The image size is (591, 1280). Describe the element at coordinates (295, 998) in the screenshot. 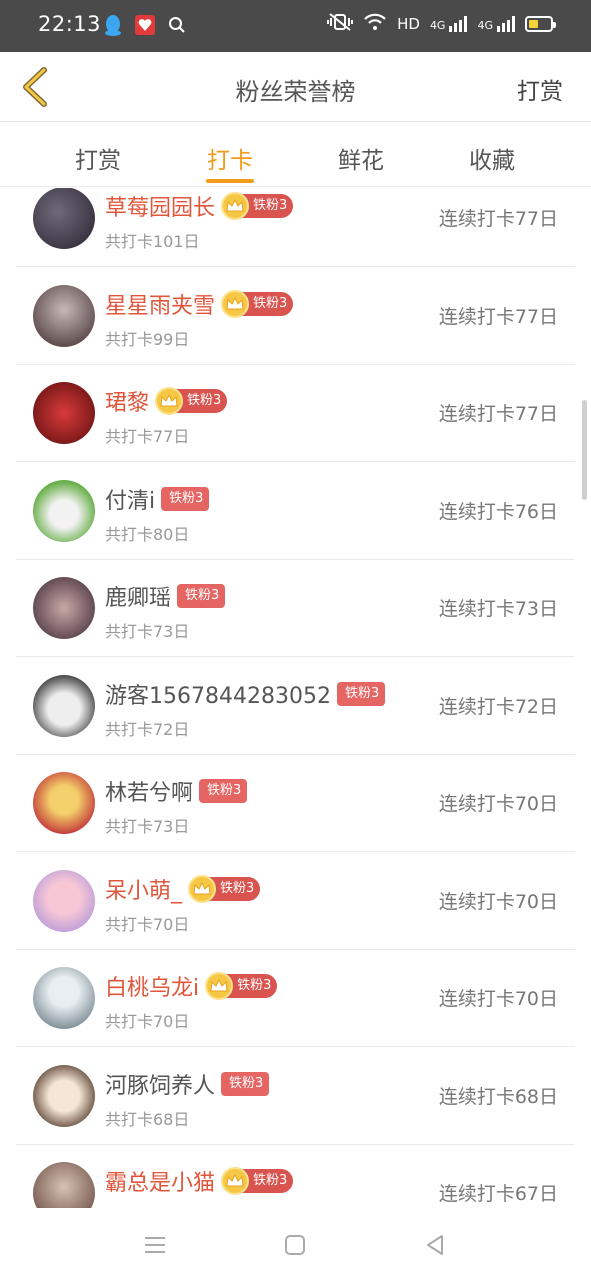

I see `fan-row: 白桃乌龙i 铁粉3 共打卡70日 连续打卡70日` at that location.